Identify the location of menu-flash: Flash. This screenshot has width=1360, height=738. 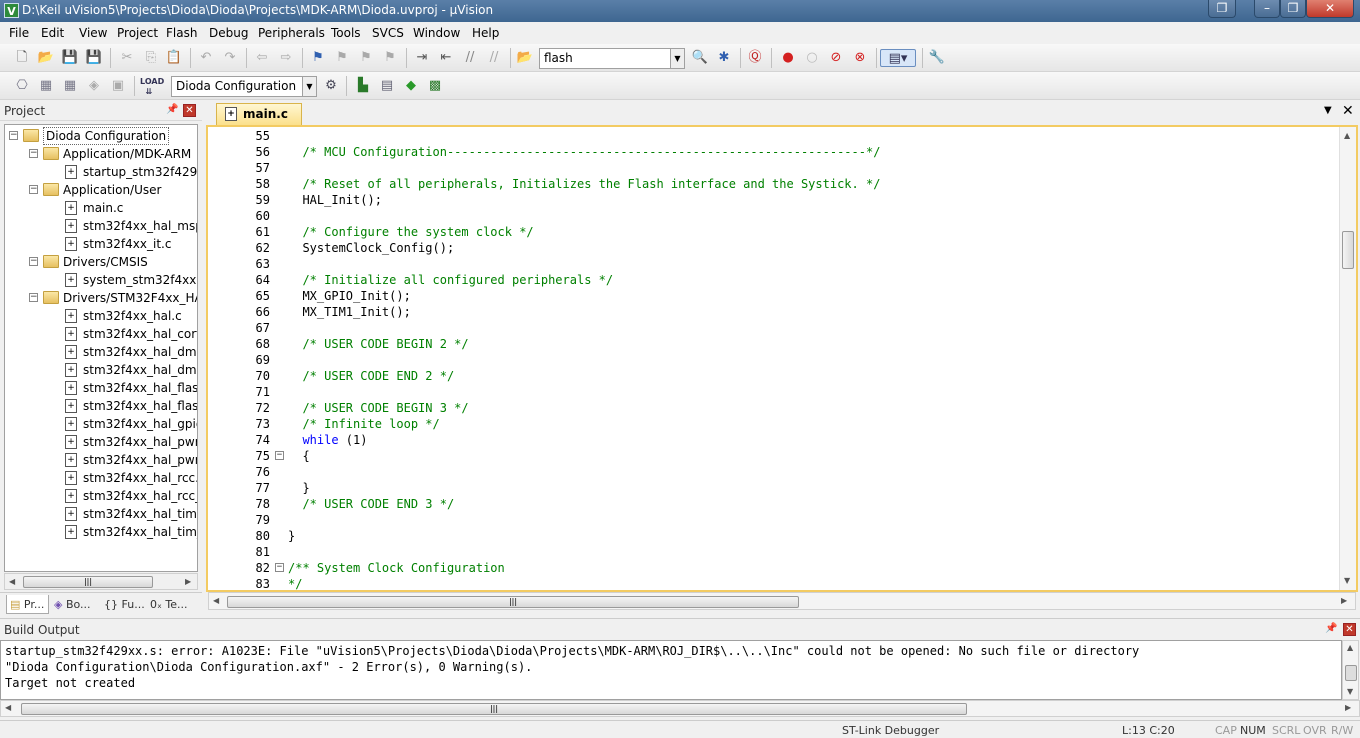
(181, 33).